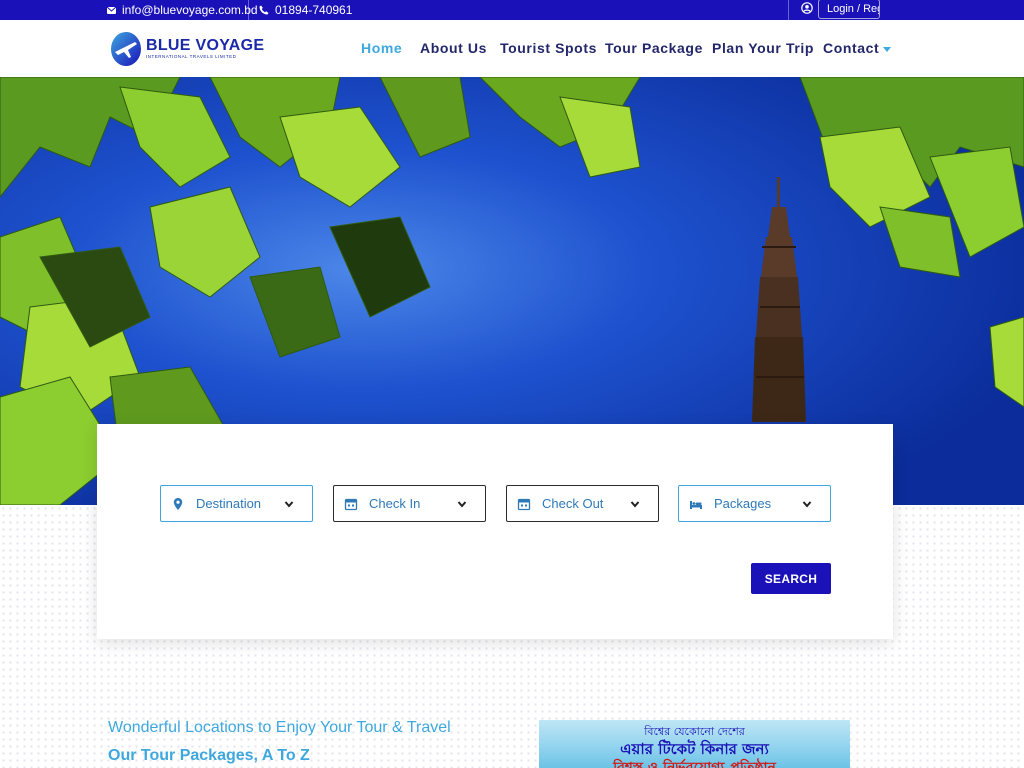  What do you see at coordinates (743, 503) in the screenshot?
I see `packages-label: Packages` at bounding box center [743, 503].